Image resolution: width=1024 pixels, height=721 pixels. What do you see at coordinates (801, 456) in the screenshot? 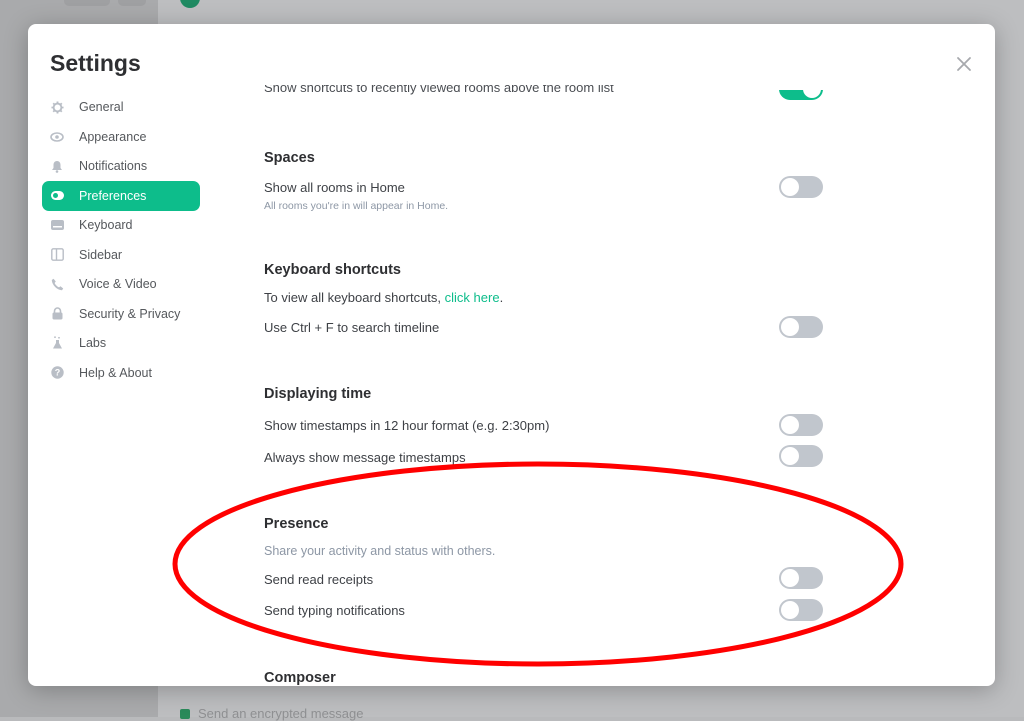
I see `toggle-always-show-timestamps` at bounding box center [801, 456].